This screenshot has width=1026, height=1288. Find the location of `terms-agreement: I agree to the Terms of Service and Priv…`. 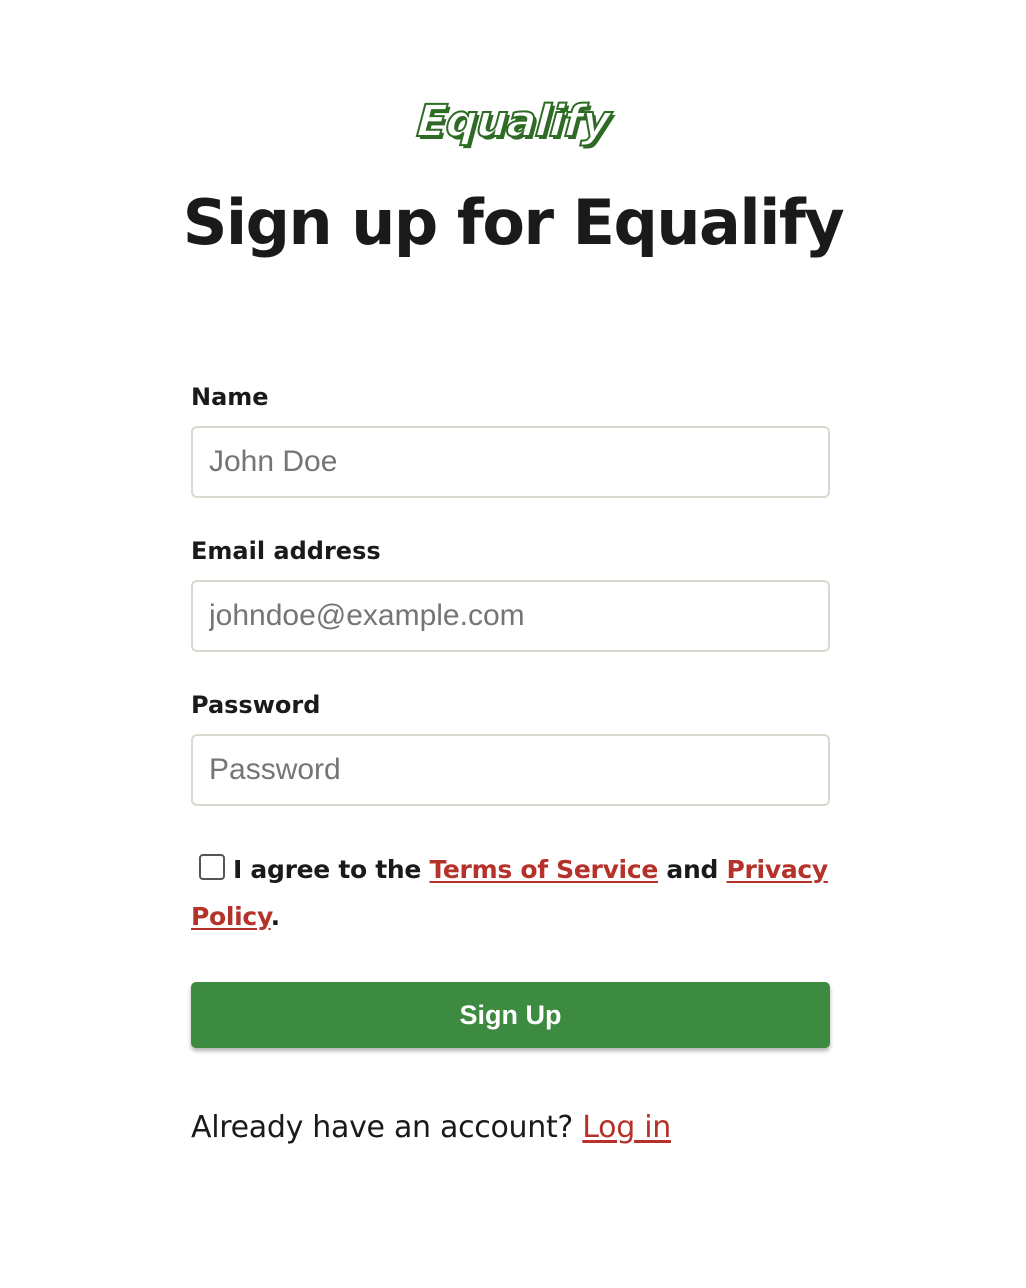

terms-agreement: I agree to the Terms of Service and Priv… is located at coordinates (510, 893).